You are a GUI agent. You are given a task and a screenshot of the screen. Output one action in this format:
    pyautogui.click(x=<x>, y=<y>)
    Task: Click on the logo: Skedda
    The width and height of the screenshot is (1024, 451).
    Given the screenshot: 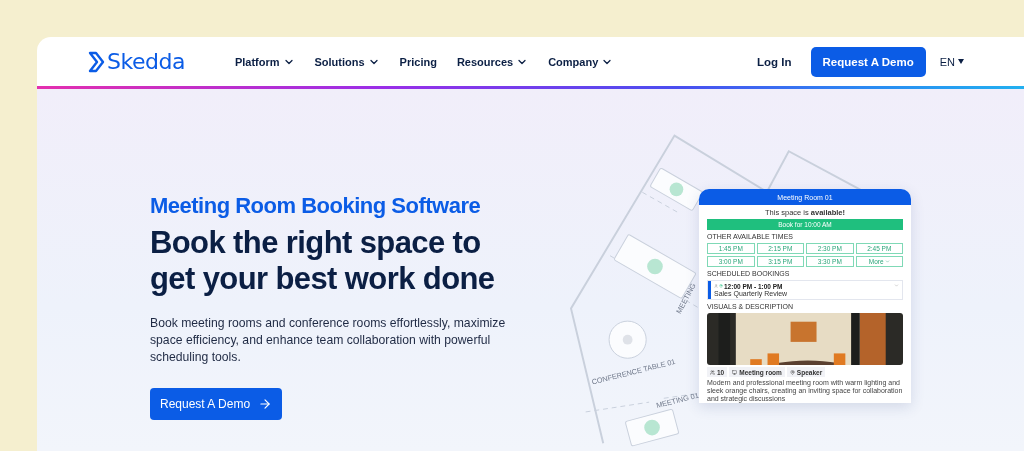 What is the action you would take?
    pyautogui.click(x=136, y=61)
    